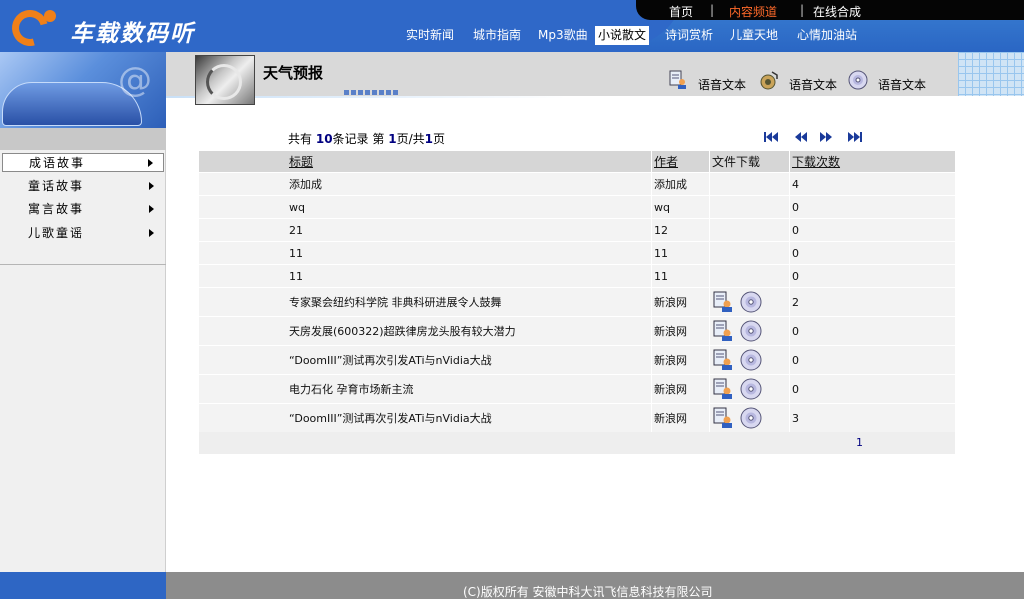 This screenshot has width=1024, height=599. Describe the element at coordinates (305, 184) in the screenshot. I see `row-title: 添加成` at that location.